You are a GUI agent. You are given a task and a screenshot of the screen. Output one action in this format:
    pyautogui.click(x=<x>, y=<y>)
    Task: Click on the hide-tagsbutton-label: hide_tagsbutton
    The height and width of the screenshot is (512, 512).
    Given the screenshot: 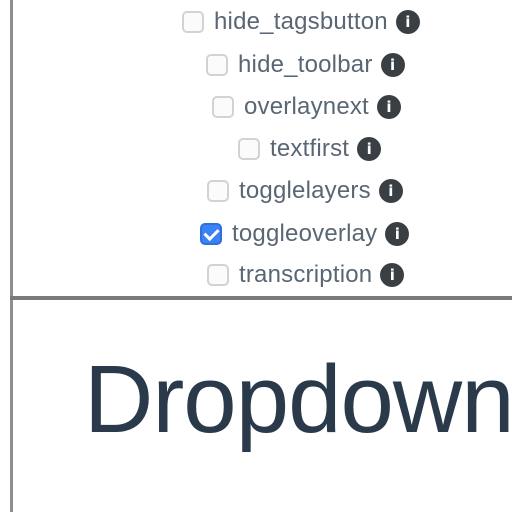 What is the action you would take?
    pyautogui.click(x=301, y=21)
    